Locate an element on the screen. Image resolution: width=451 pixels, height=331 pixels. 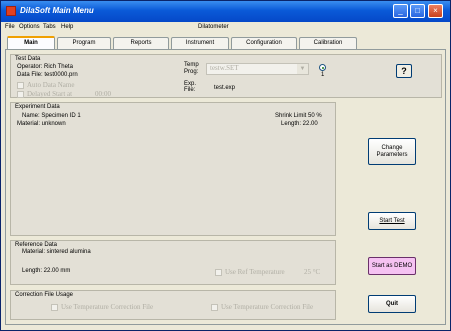
material-label: Material: unknown is located at coordinates (41, 124).